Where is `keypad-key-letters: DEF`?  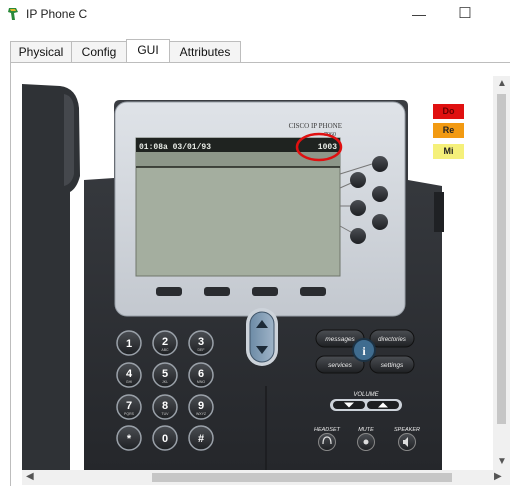 keypad-key-letters: DEF is located at coordinates (201, 350).